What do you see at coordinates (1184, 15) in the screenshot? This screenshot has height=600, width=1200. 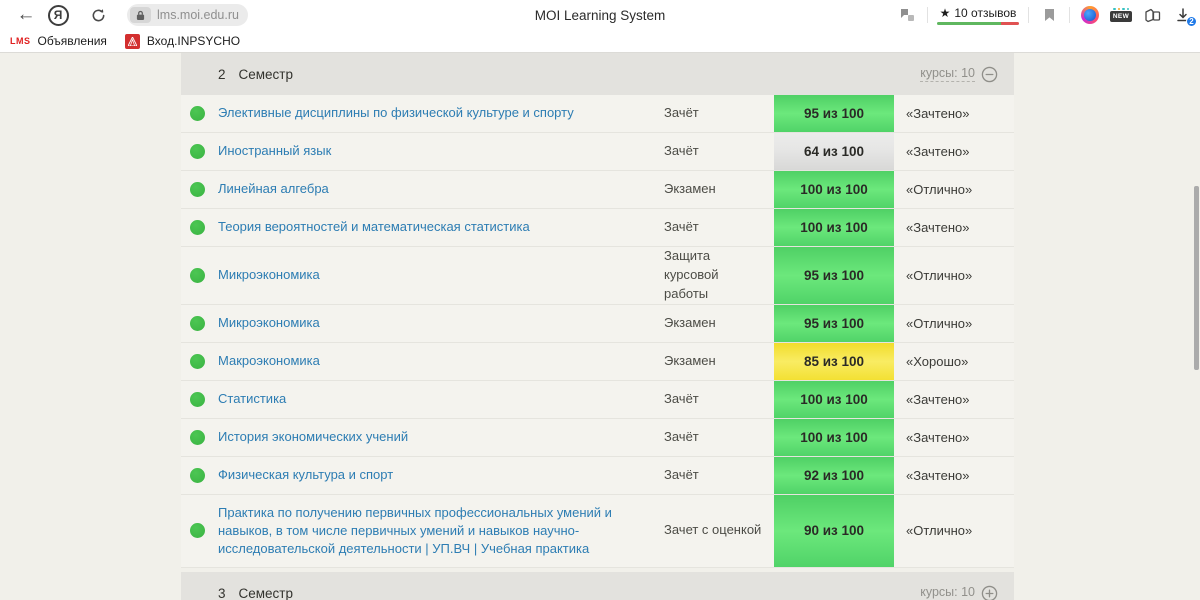 I see `downloads-button: 2` at bounding box center [1184, 15].